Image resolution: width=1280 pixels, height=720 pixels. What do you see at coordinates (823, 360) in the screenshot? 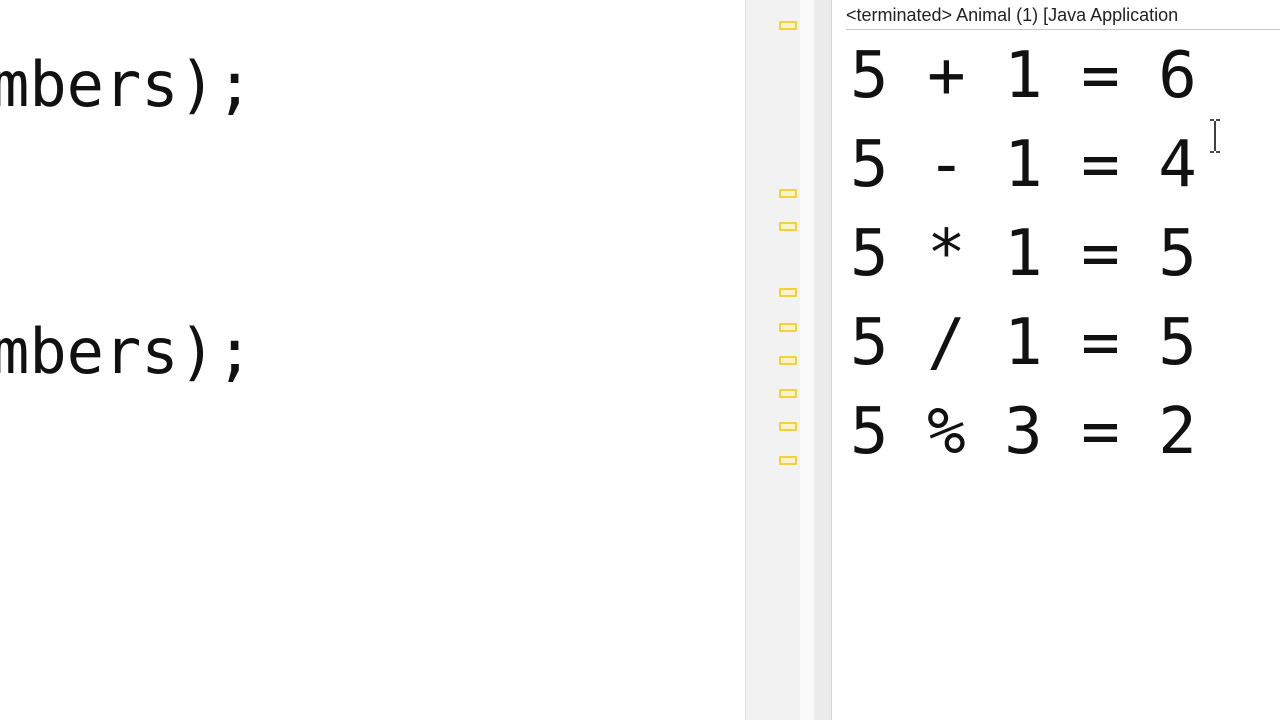
I see `console-left-gutter` at bounding box center [823, 360].